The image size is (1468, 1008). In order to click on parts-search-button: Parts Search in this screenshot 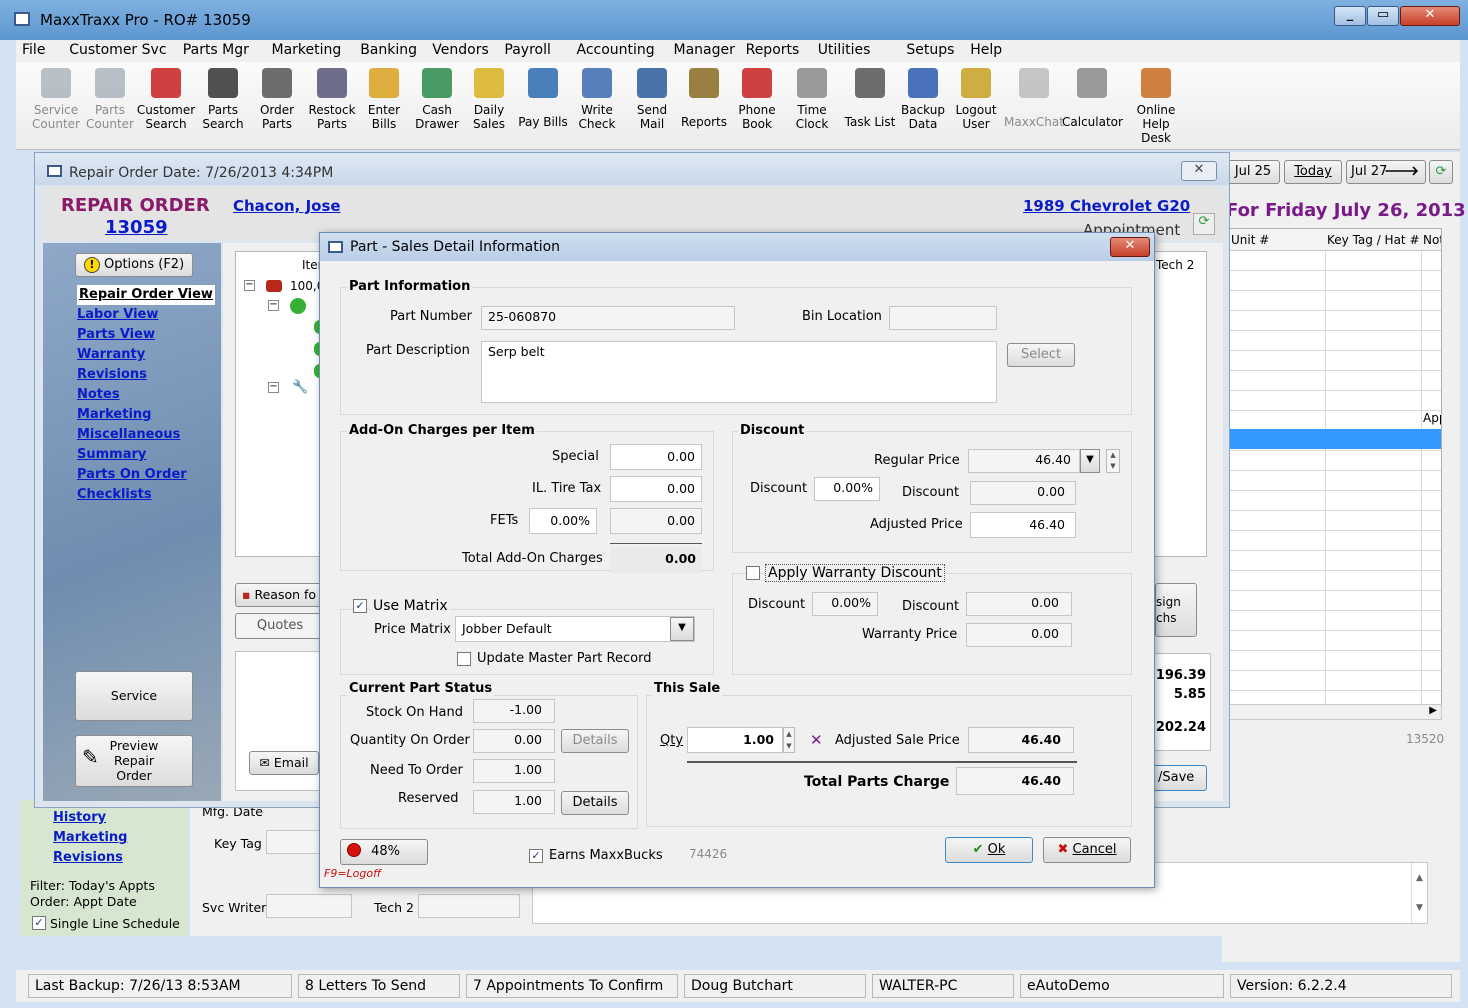, I will do `click(223, 99)`.